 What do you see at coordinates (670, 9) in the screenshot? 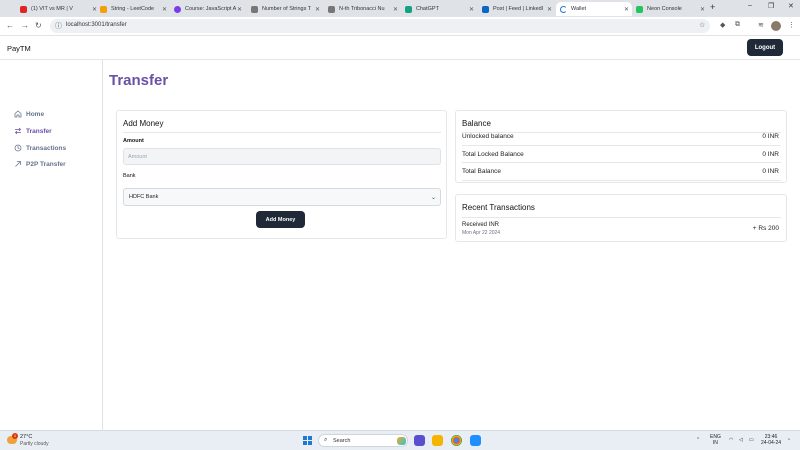
I see `browser-tab: Neon Console ✕` at bounding box center [670, 9].